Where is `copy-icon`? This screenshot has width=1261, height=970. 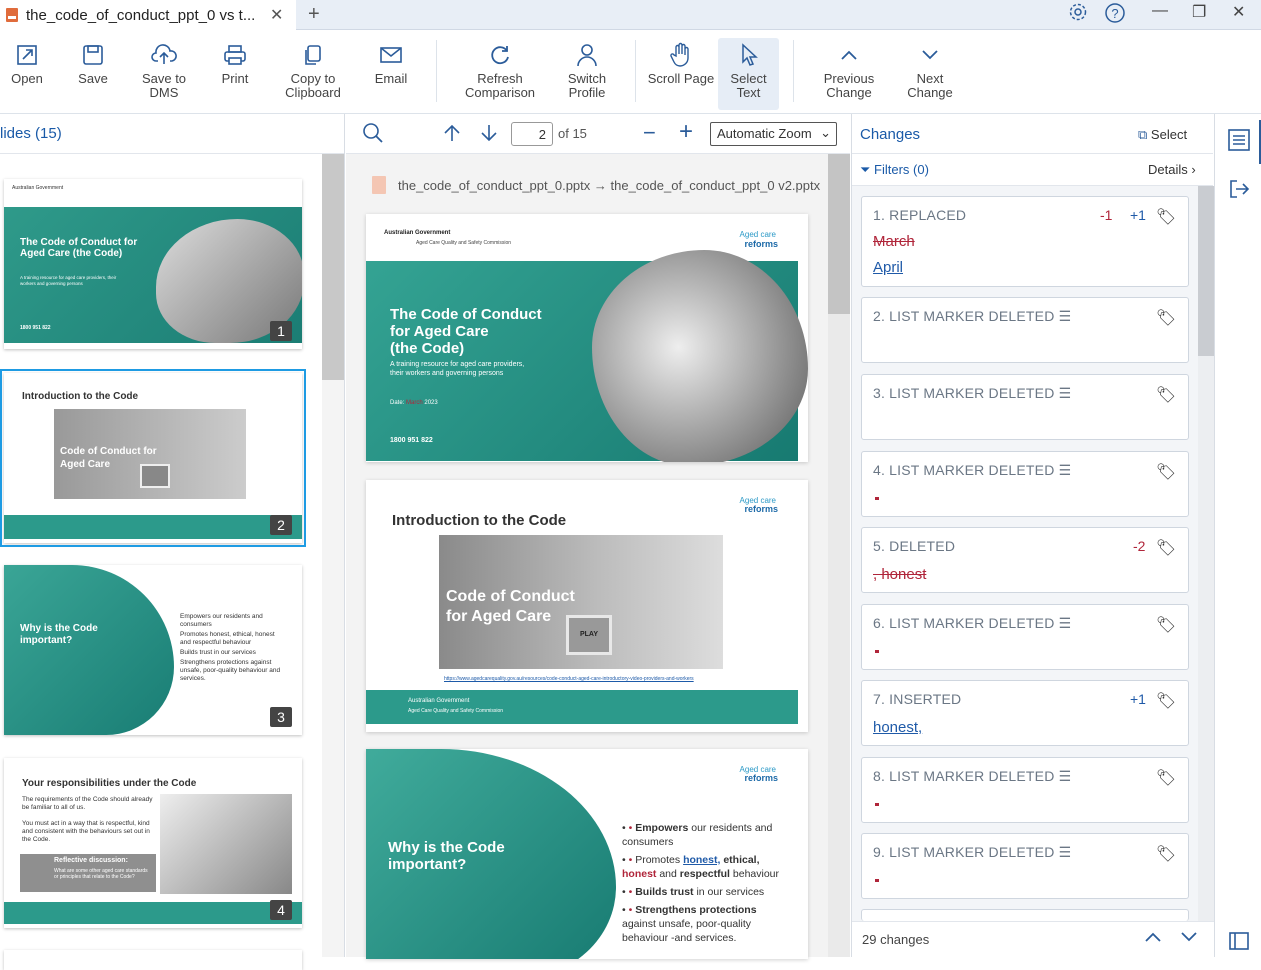
copy-icon is located at coordinates (313, 55).